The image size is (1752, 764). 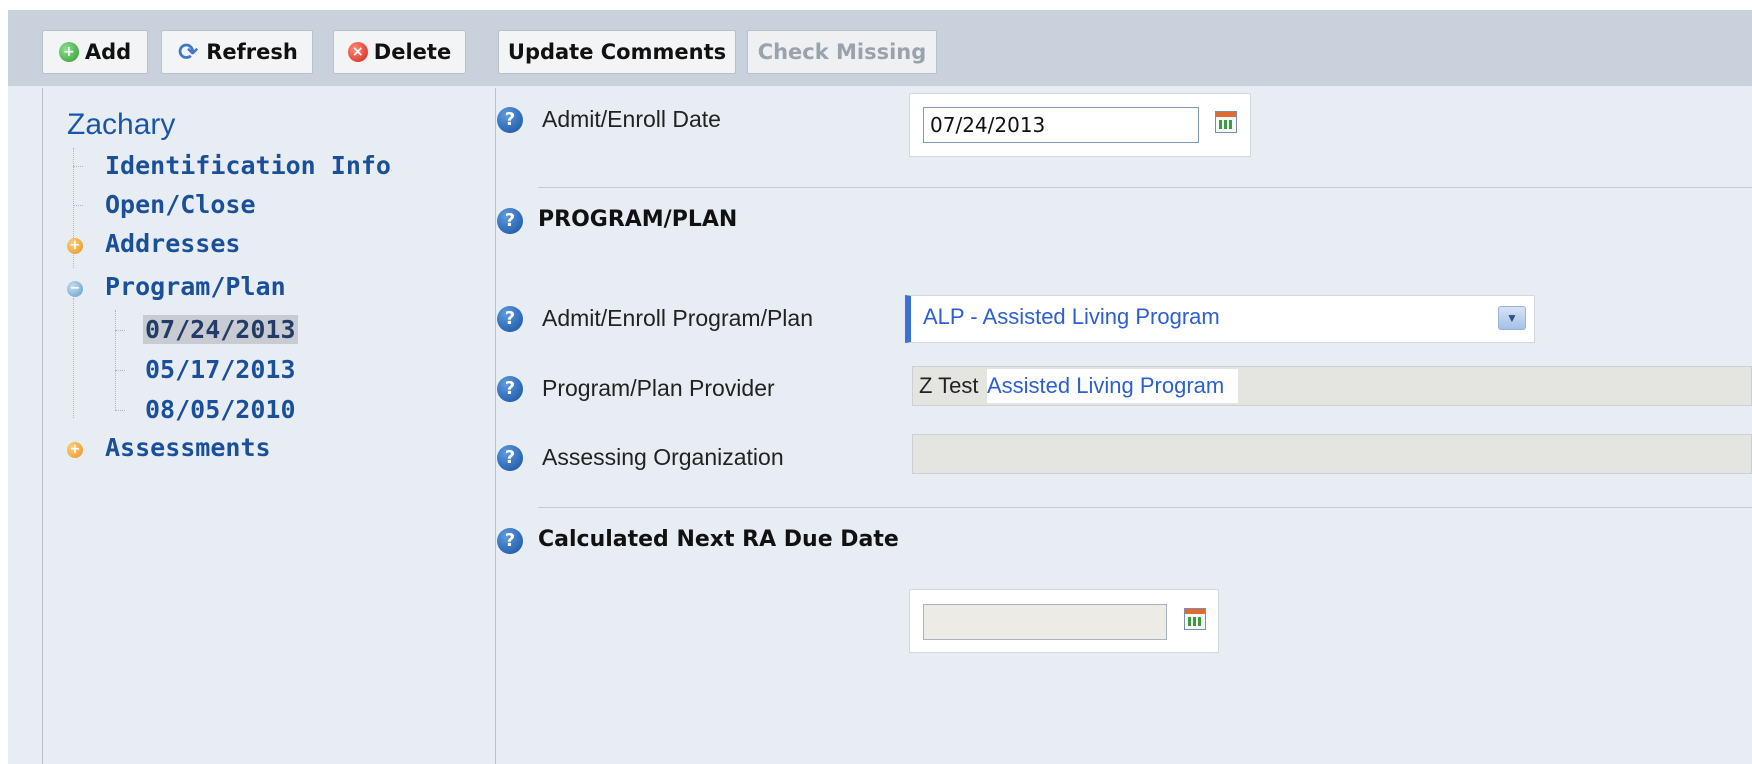 What do you see at coordinates (248, 165) in the screenshot?
I see `tree-item-identification-info: Identification Info` at bounding box center [248, 165].